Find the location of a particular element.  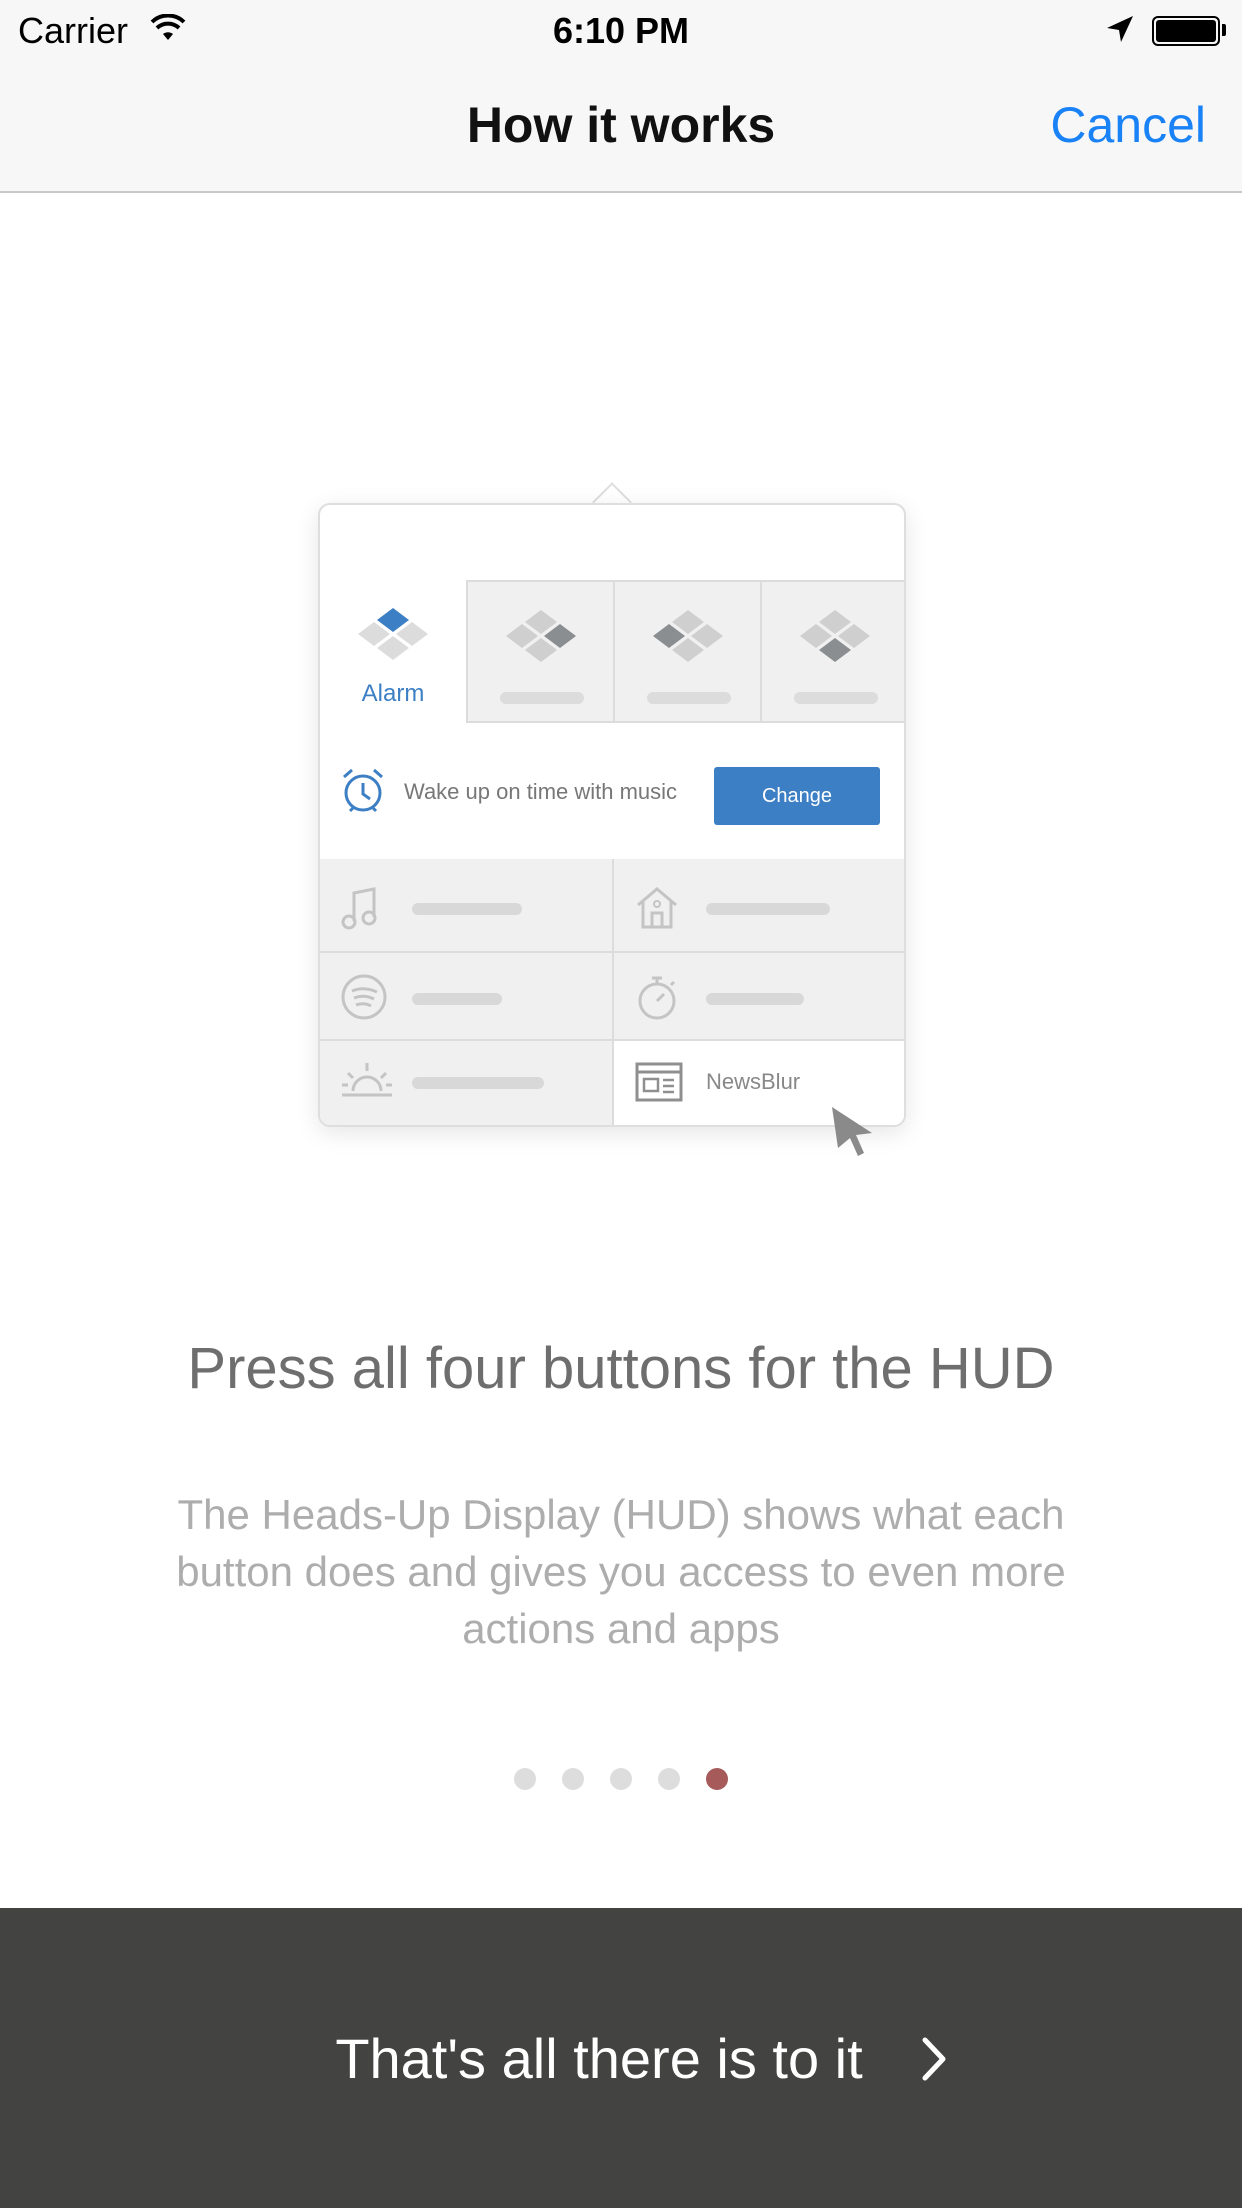

hud-alarm-row: Wake up on time with music Change is located at coordinates (612, 792).